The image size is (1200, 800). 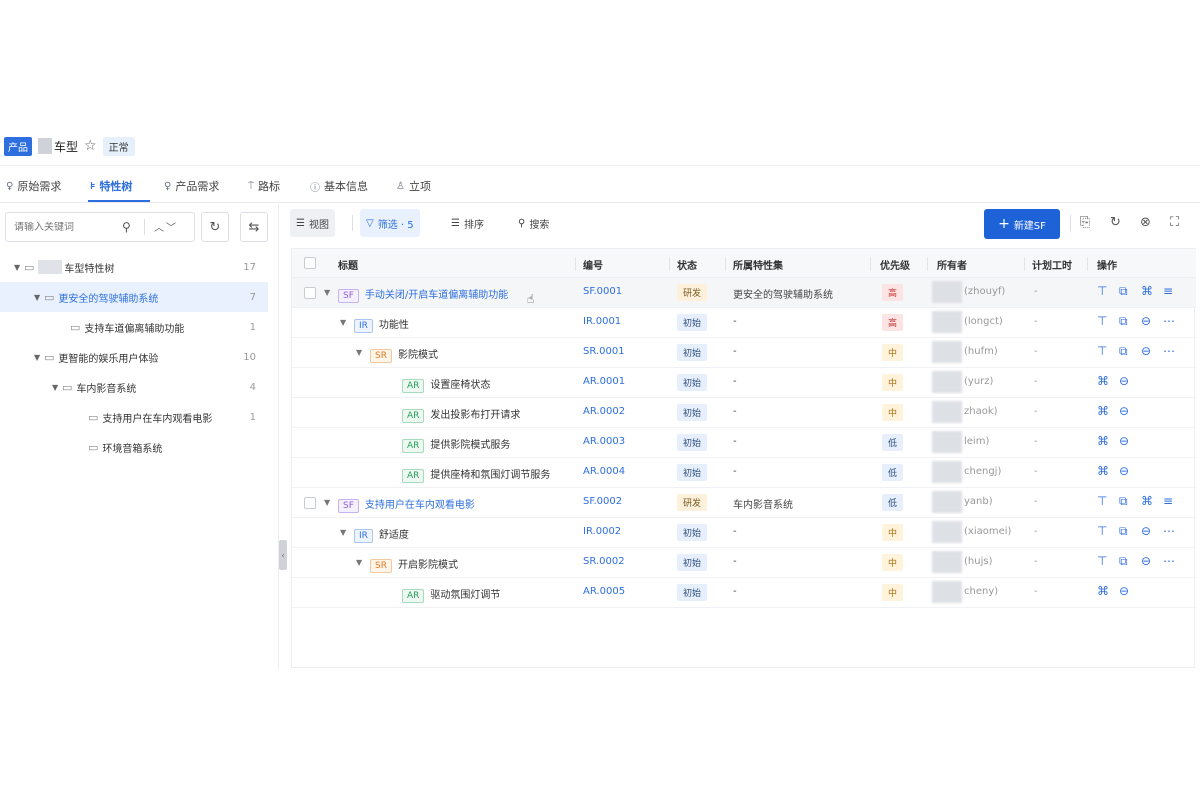 I want to click on tree-node-entertainment: ▼ ▭ 更智能的娱乐用户体验 10, so click(x=134, y=357).